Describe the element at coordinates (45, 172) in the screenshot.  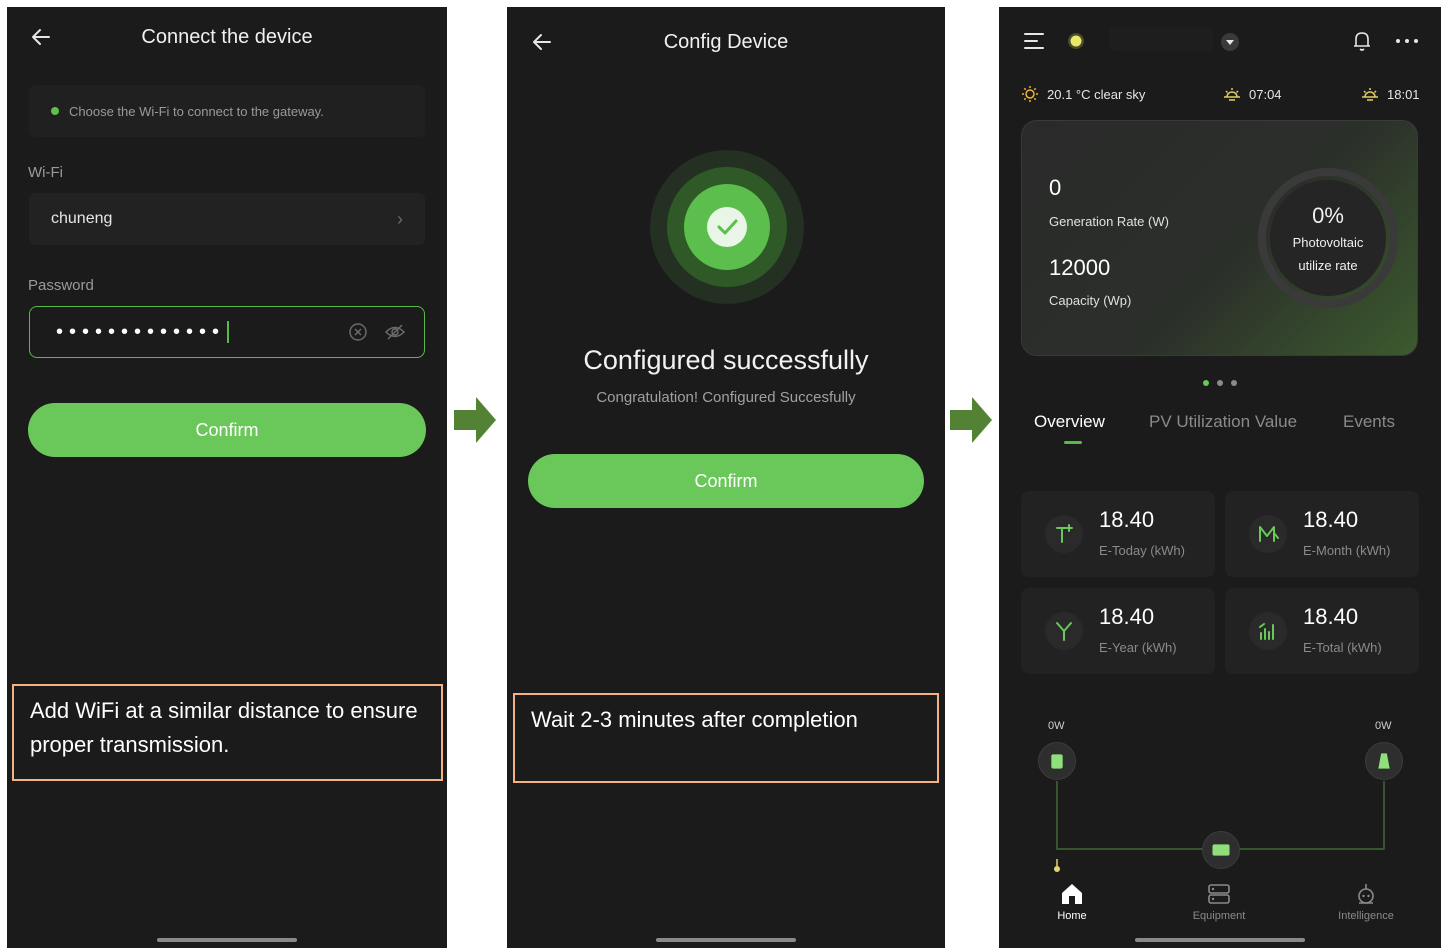
I see `wifi-label: Wi-Fi` at that location.